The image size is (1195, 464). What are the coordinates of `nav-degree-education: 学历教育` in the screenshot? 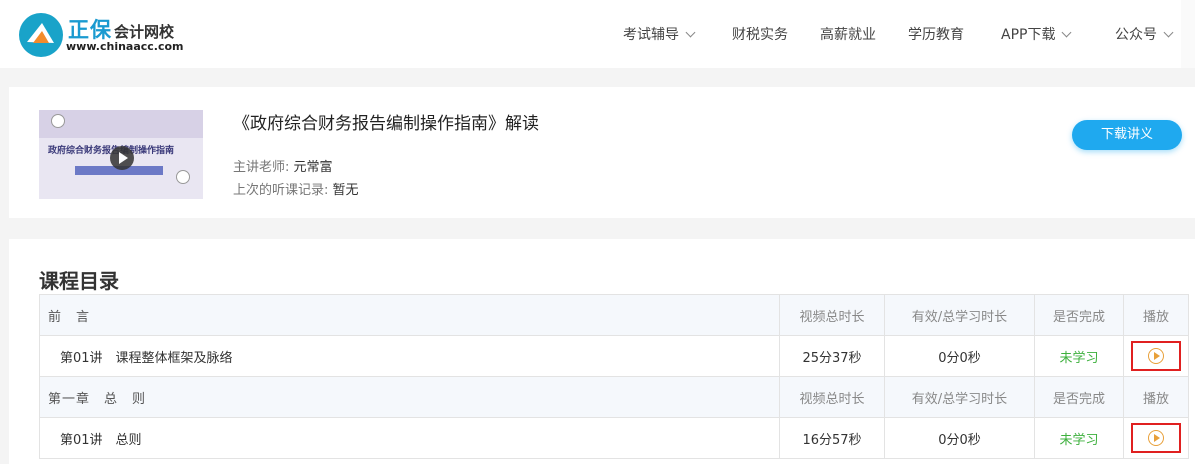 It's located at (936, 34).